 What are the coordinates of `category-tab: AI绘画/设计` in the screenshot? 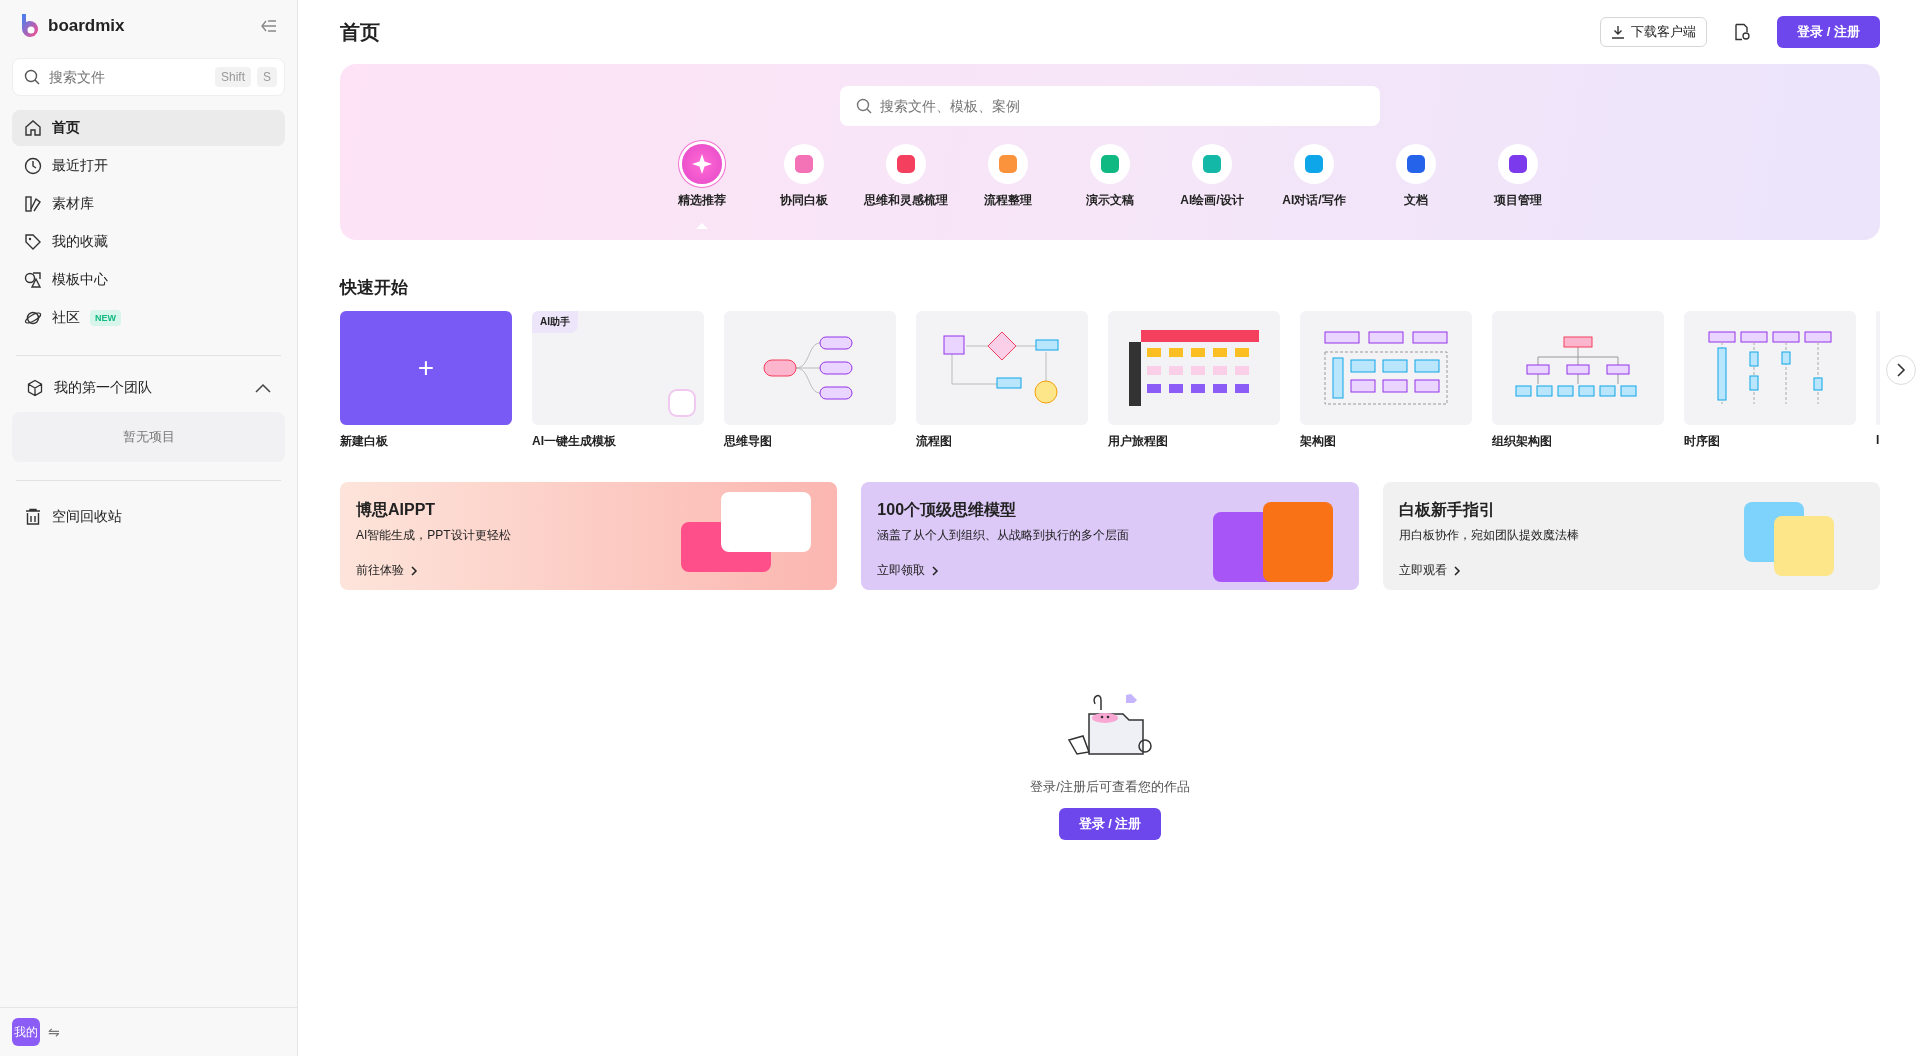 It's located at (1212, 184).